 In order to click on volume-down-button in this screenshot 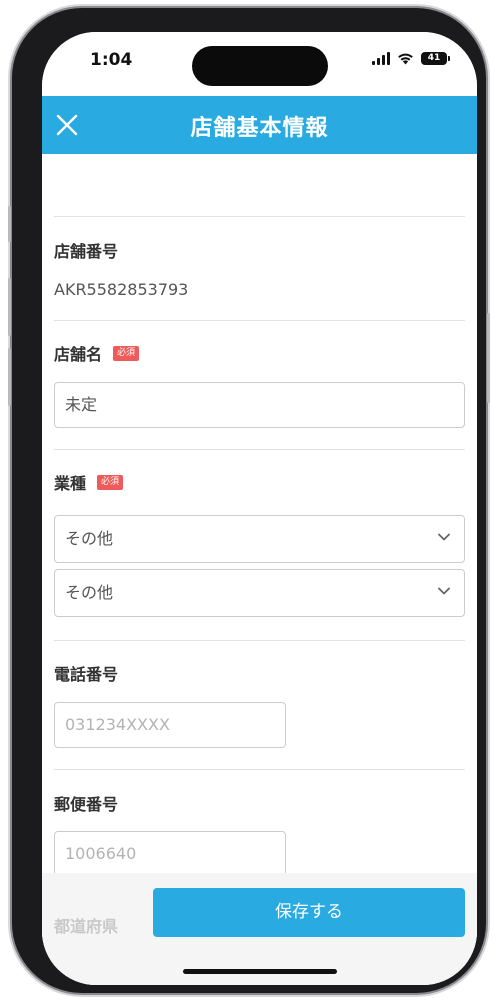, I will do `click(9, 377)`.